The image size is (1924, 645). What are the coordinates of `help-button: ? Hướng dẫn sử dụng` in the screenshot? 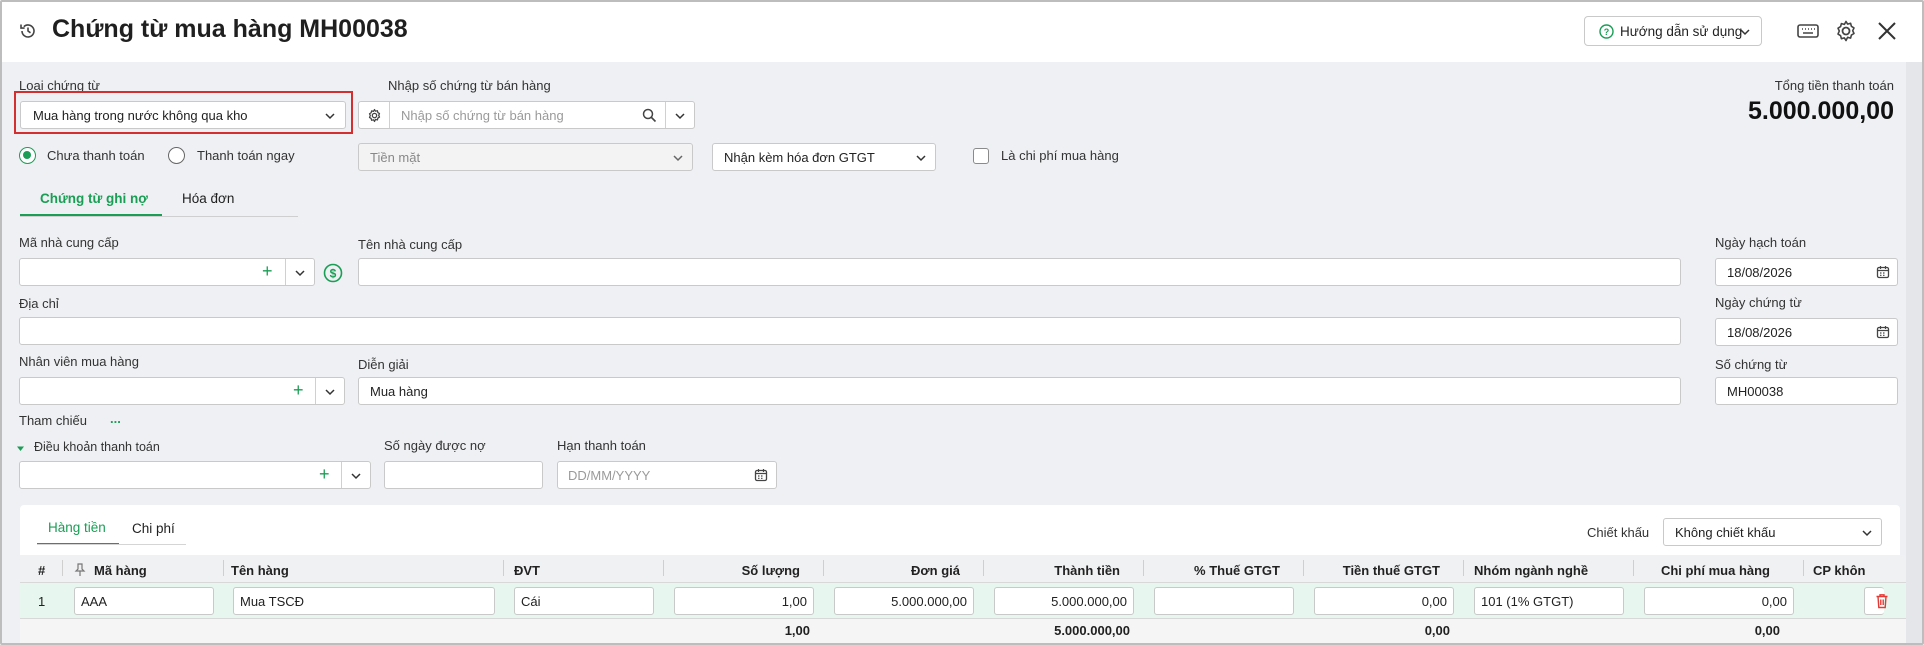 It's located at (1673, 31).